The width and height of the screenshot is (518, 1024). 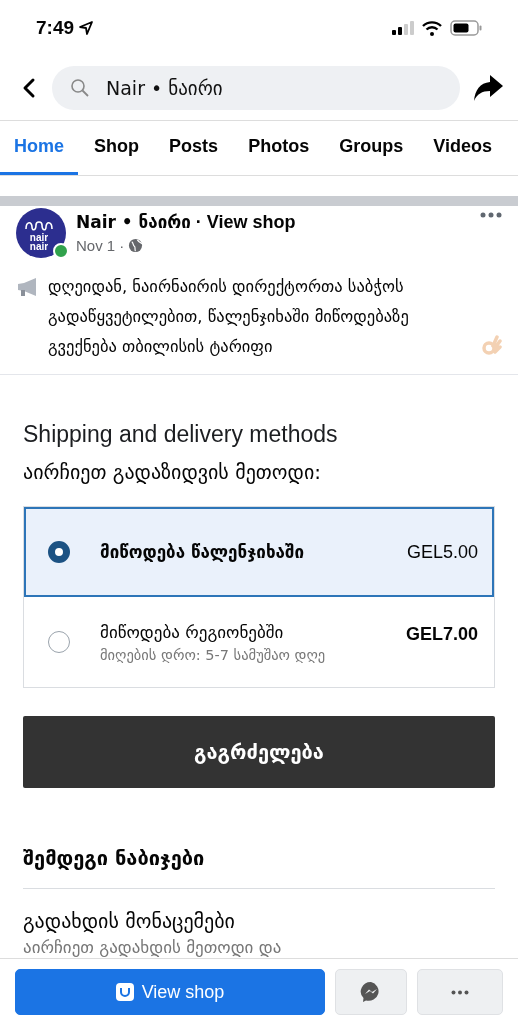 I want to click on tab: Photos, so click(x=279, y=148).